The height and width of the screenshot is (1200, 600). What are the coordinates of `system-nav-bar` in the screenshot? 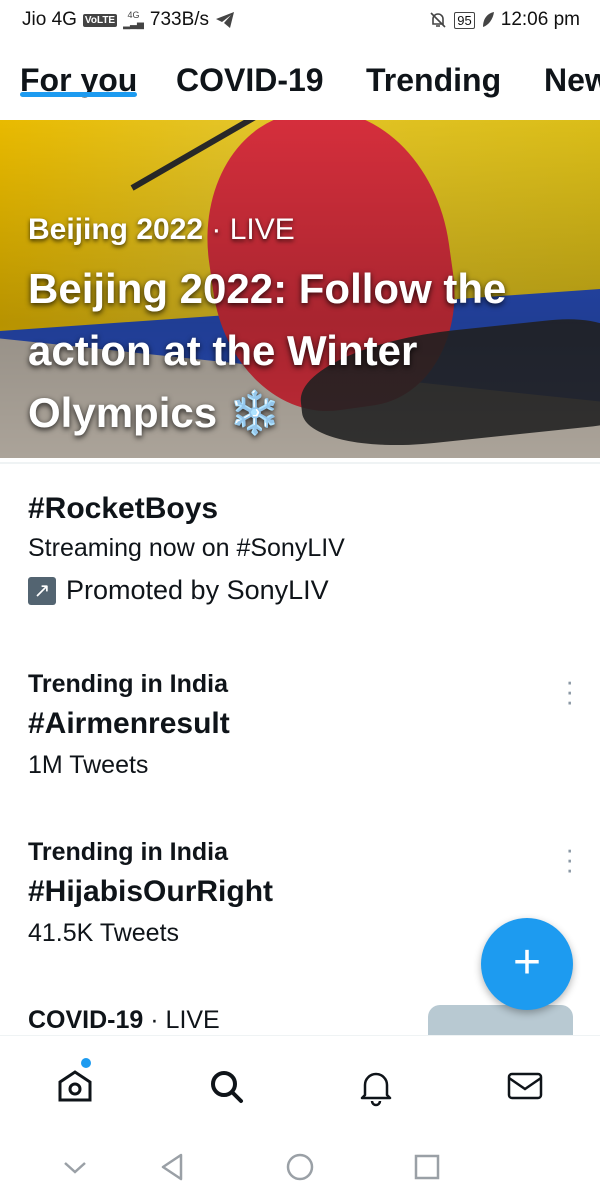 It's located at (300, 1167).